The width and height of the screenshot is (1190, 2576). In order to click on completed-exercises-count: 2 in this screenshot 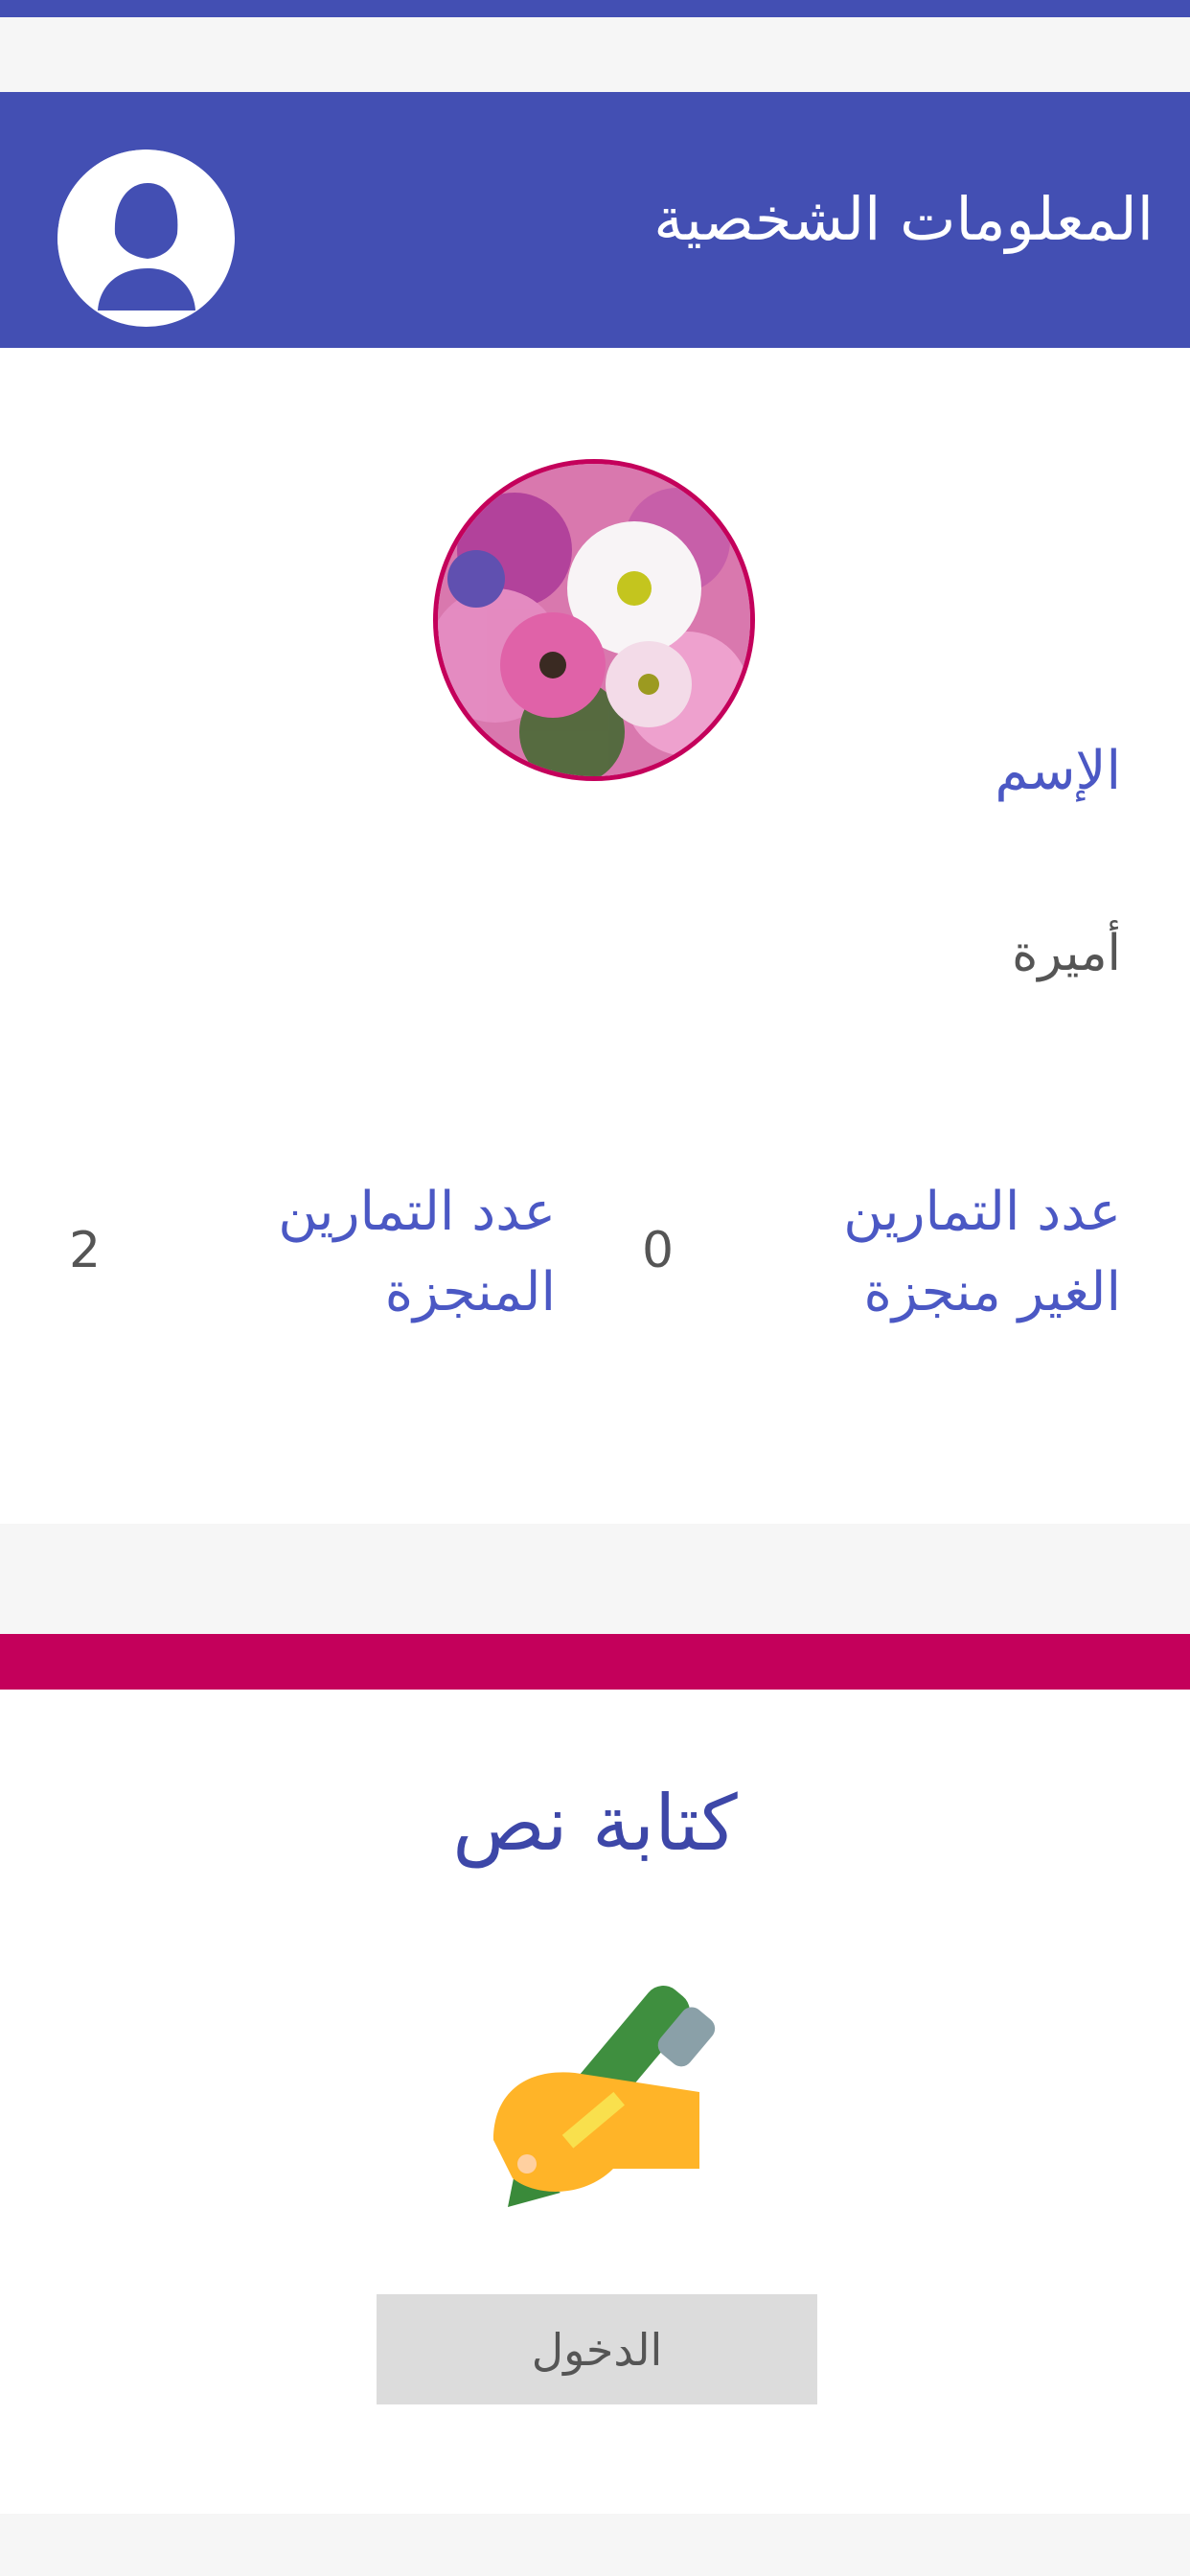, I will do `click(86, 1250)`.